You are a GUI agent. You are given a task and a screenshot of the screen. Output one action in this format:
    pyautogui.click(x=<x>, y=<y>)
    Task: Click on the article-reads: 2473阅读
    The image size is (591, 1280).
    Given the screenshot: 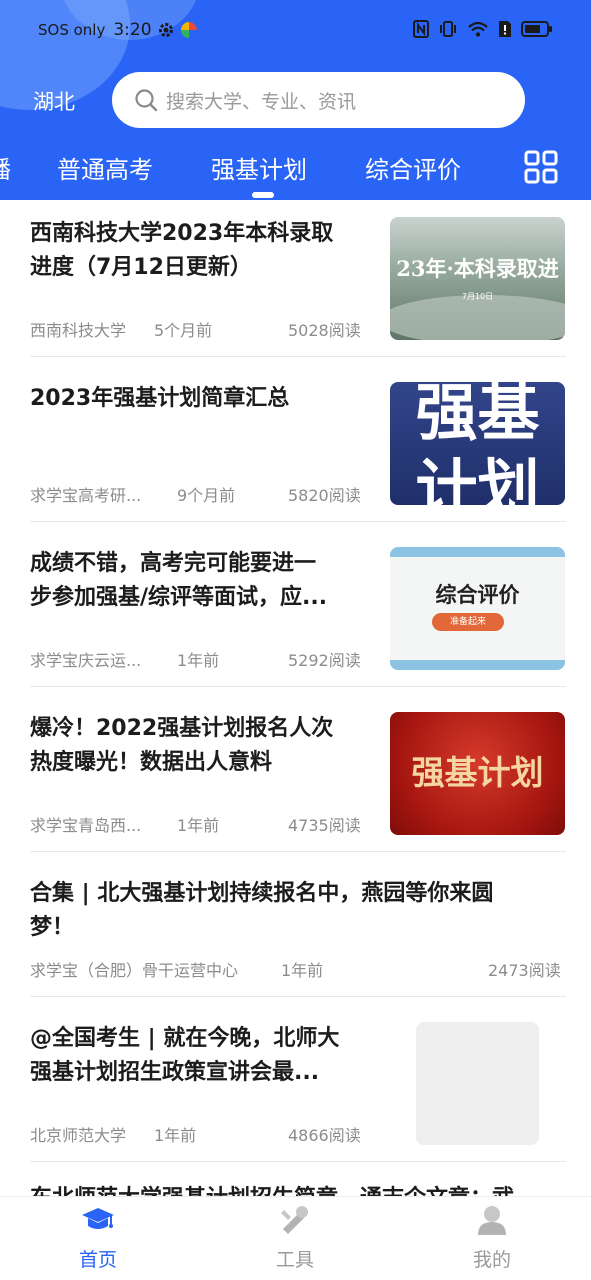 What is the action you would take?
    pyautogui.click(x=524, y=970)
    